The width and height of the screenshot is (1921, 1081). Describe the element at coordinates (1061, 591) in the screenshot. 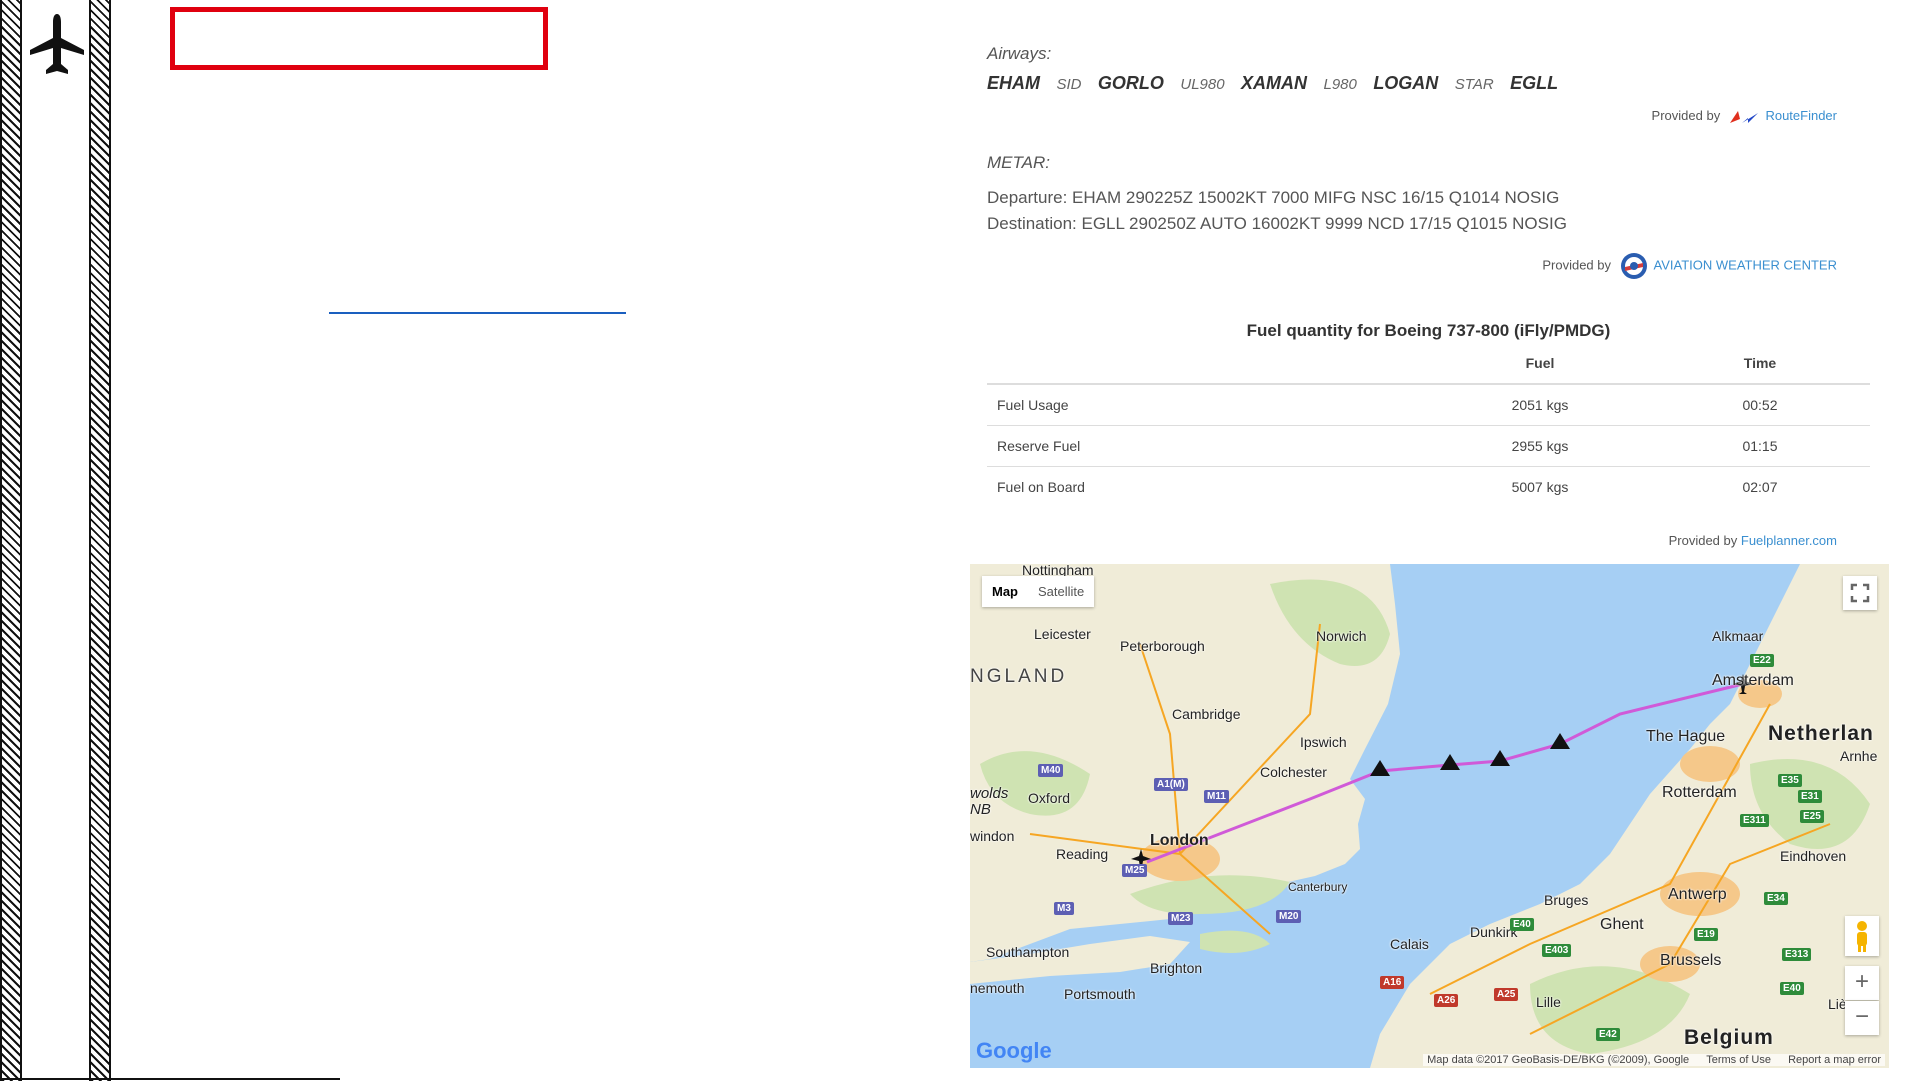

I see `map-type-satellite-button: Satellite` at that location.